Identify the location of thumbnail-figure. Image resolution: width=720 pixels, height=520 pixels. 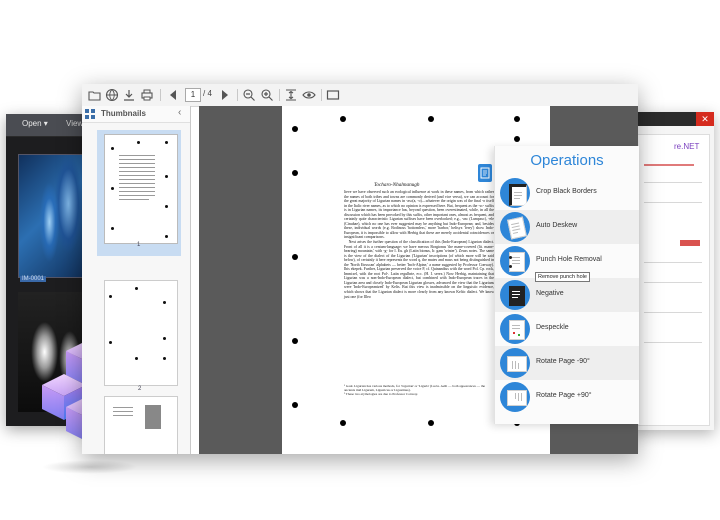
(153, 417).